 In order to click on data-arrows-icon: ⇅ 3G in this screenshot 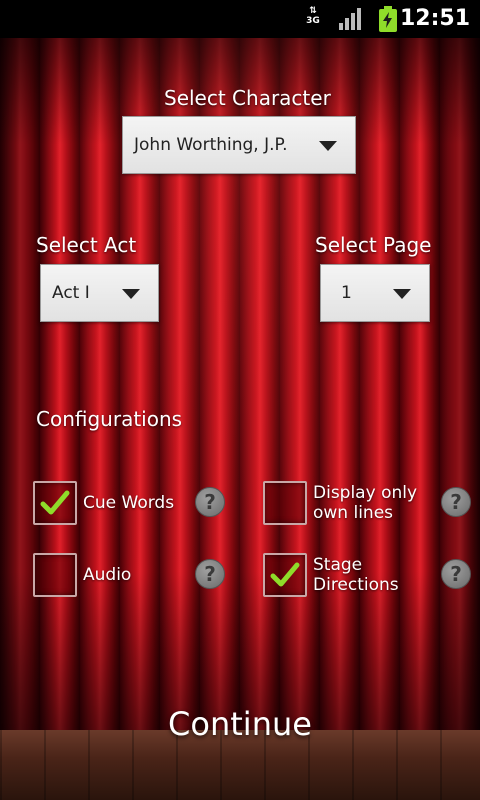, I will do `click(313, 19)`.